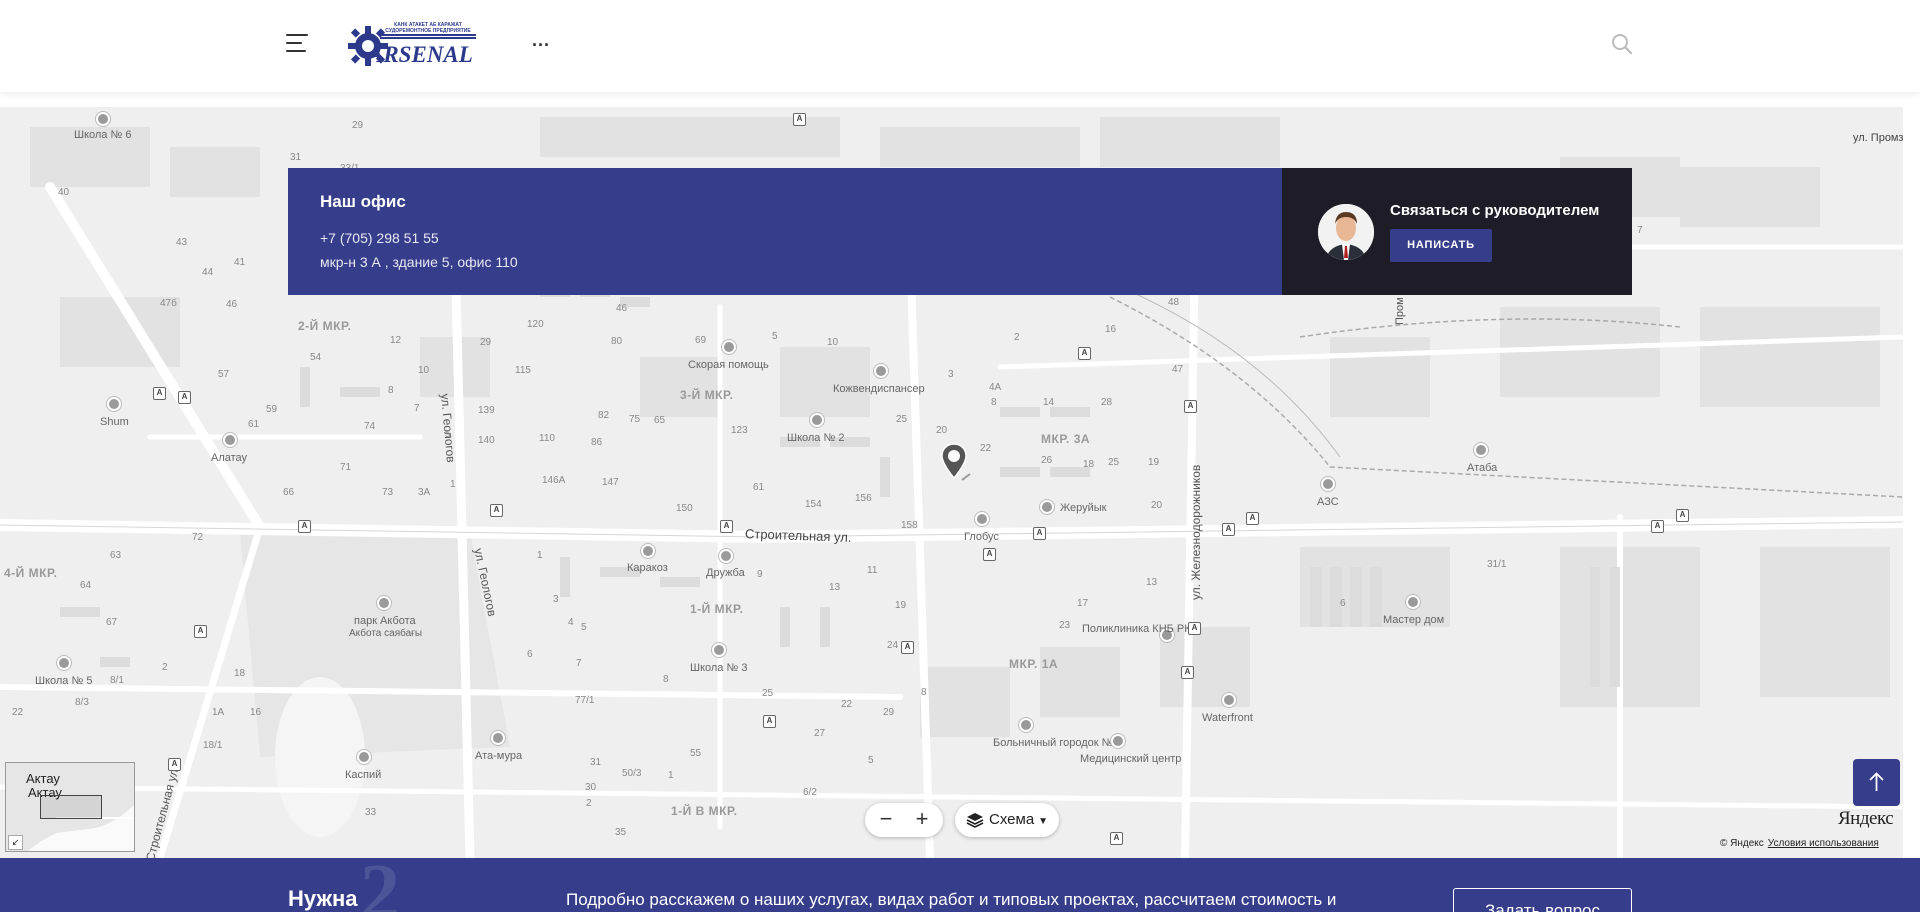 This screenshot has height=912, width=1920. Describe the element at coordinates (1178, 369) in the screenshot. I see `house-number: 47` at that location.